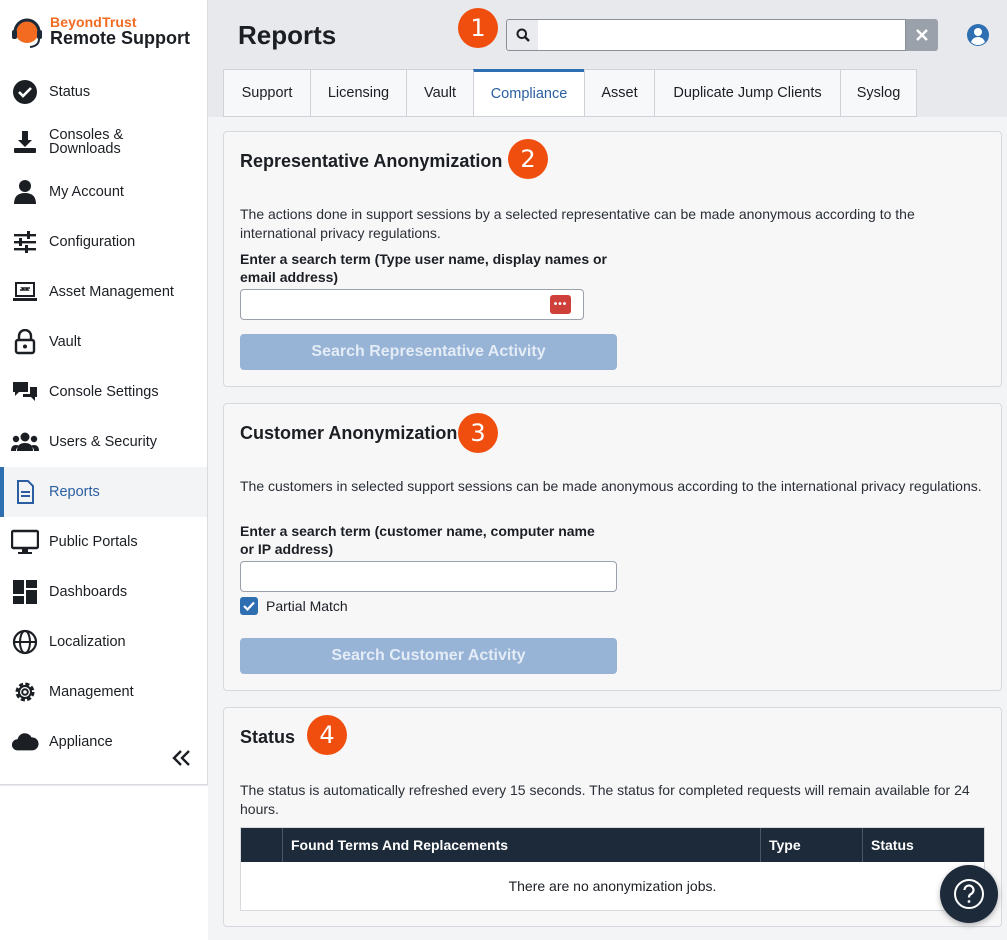  I want to click on tab-syslog: Syslog, so click(878, 93).